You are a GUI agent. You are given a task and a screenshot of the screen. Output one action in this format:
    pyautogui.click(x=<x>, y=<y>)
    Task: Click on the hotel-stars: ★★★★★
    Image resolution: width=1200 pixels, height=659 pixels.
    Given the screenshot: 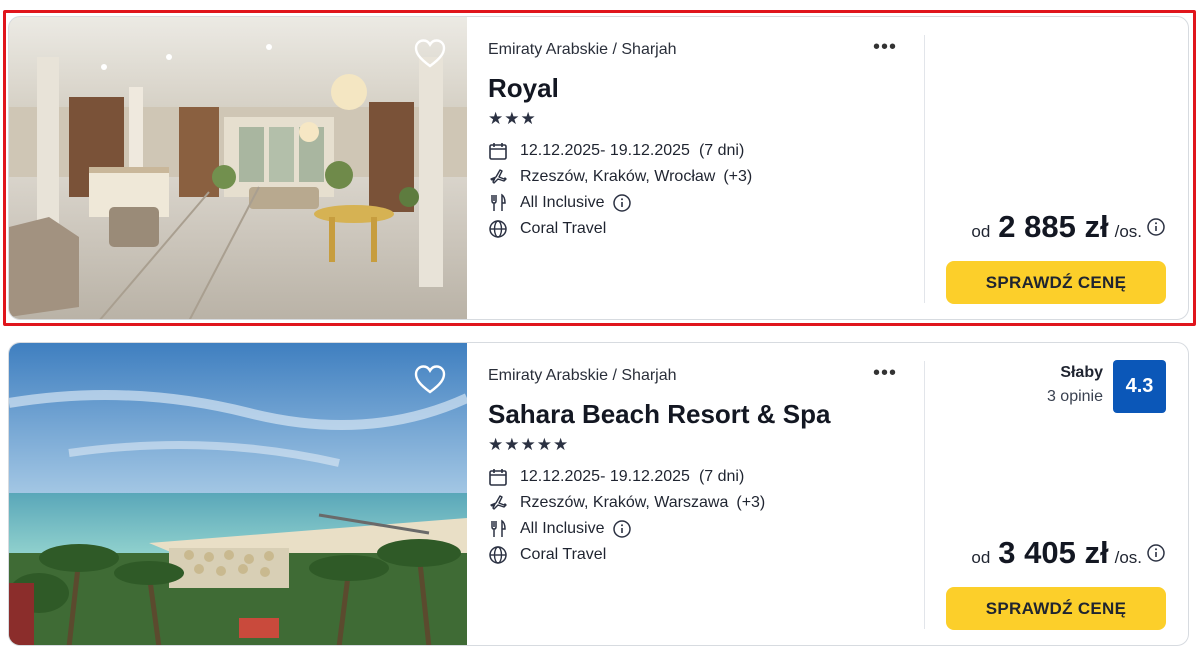 What is the action you would take?
    pyautogui.click(x=529, y=444)
    